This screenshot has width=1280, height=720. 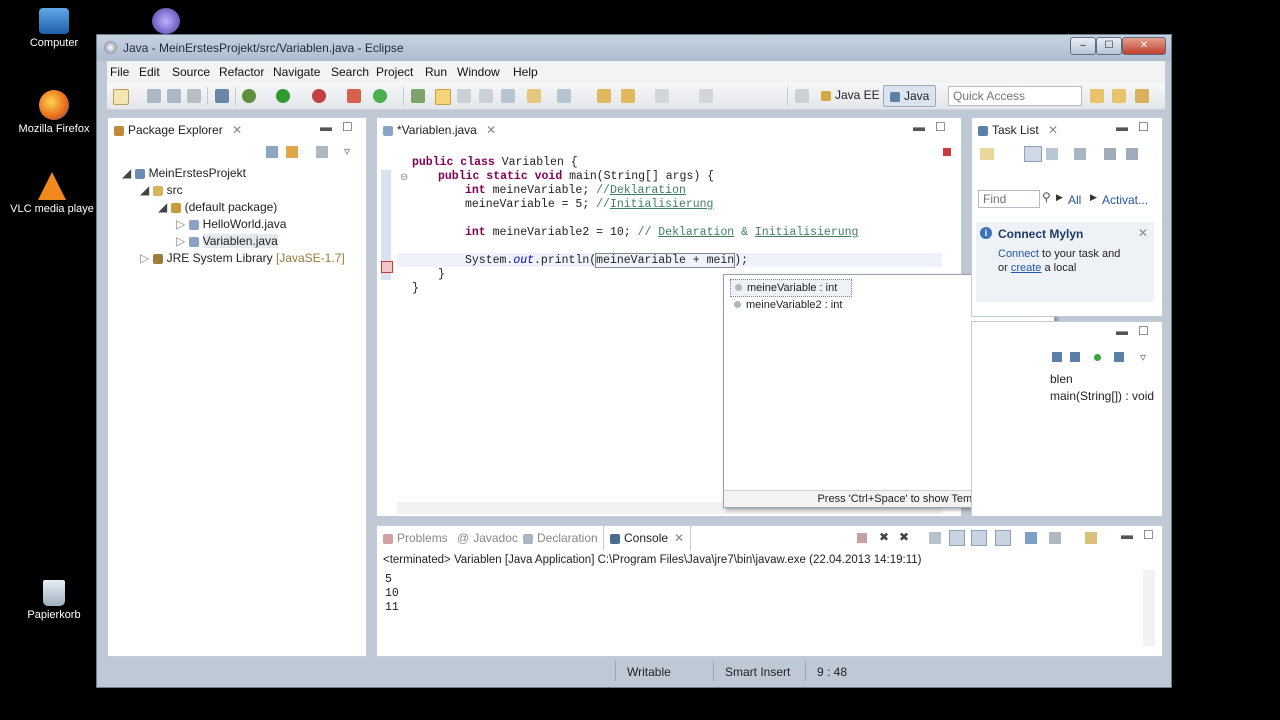 I want to click on desktop-icon-recycle-bin: Papierkorb, so click(x=54, y=600).